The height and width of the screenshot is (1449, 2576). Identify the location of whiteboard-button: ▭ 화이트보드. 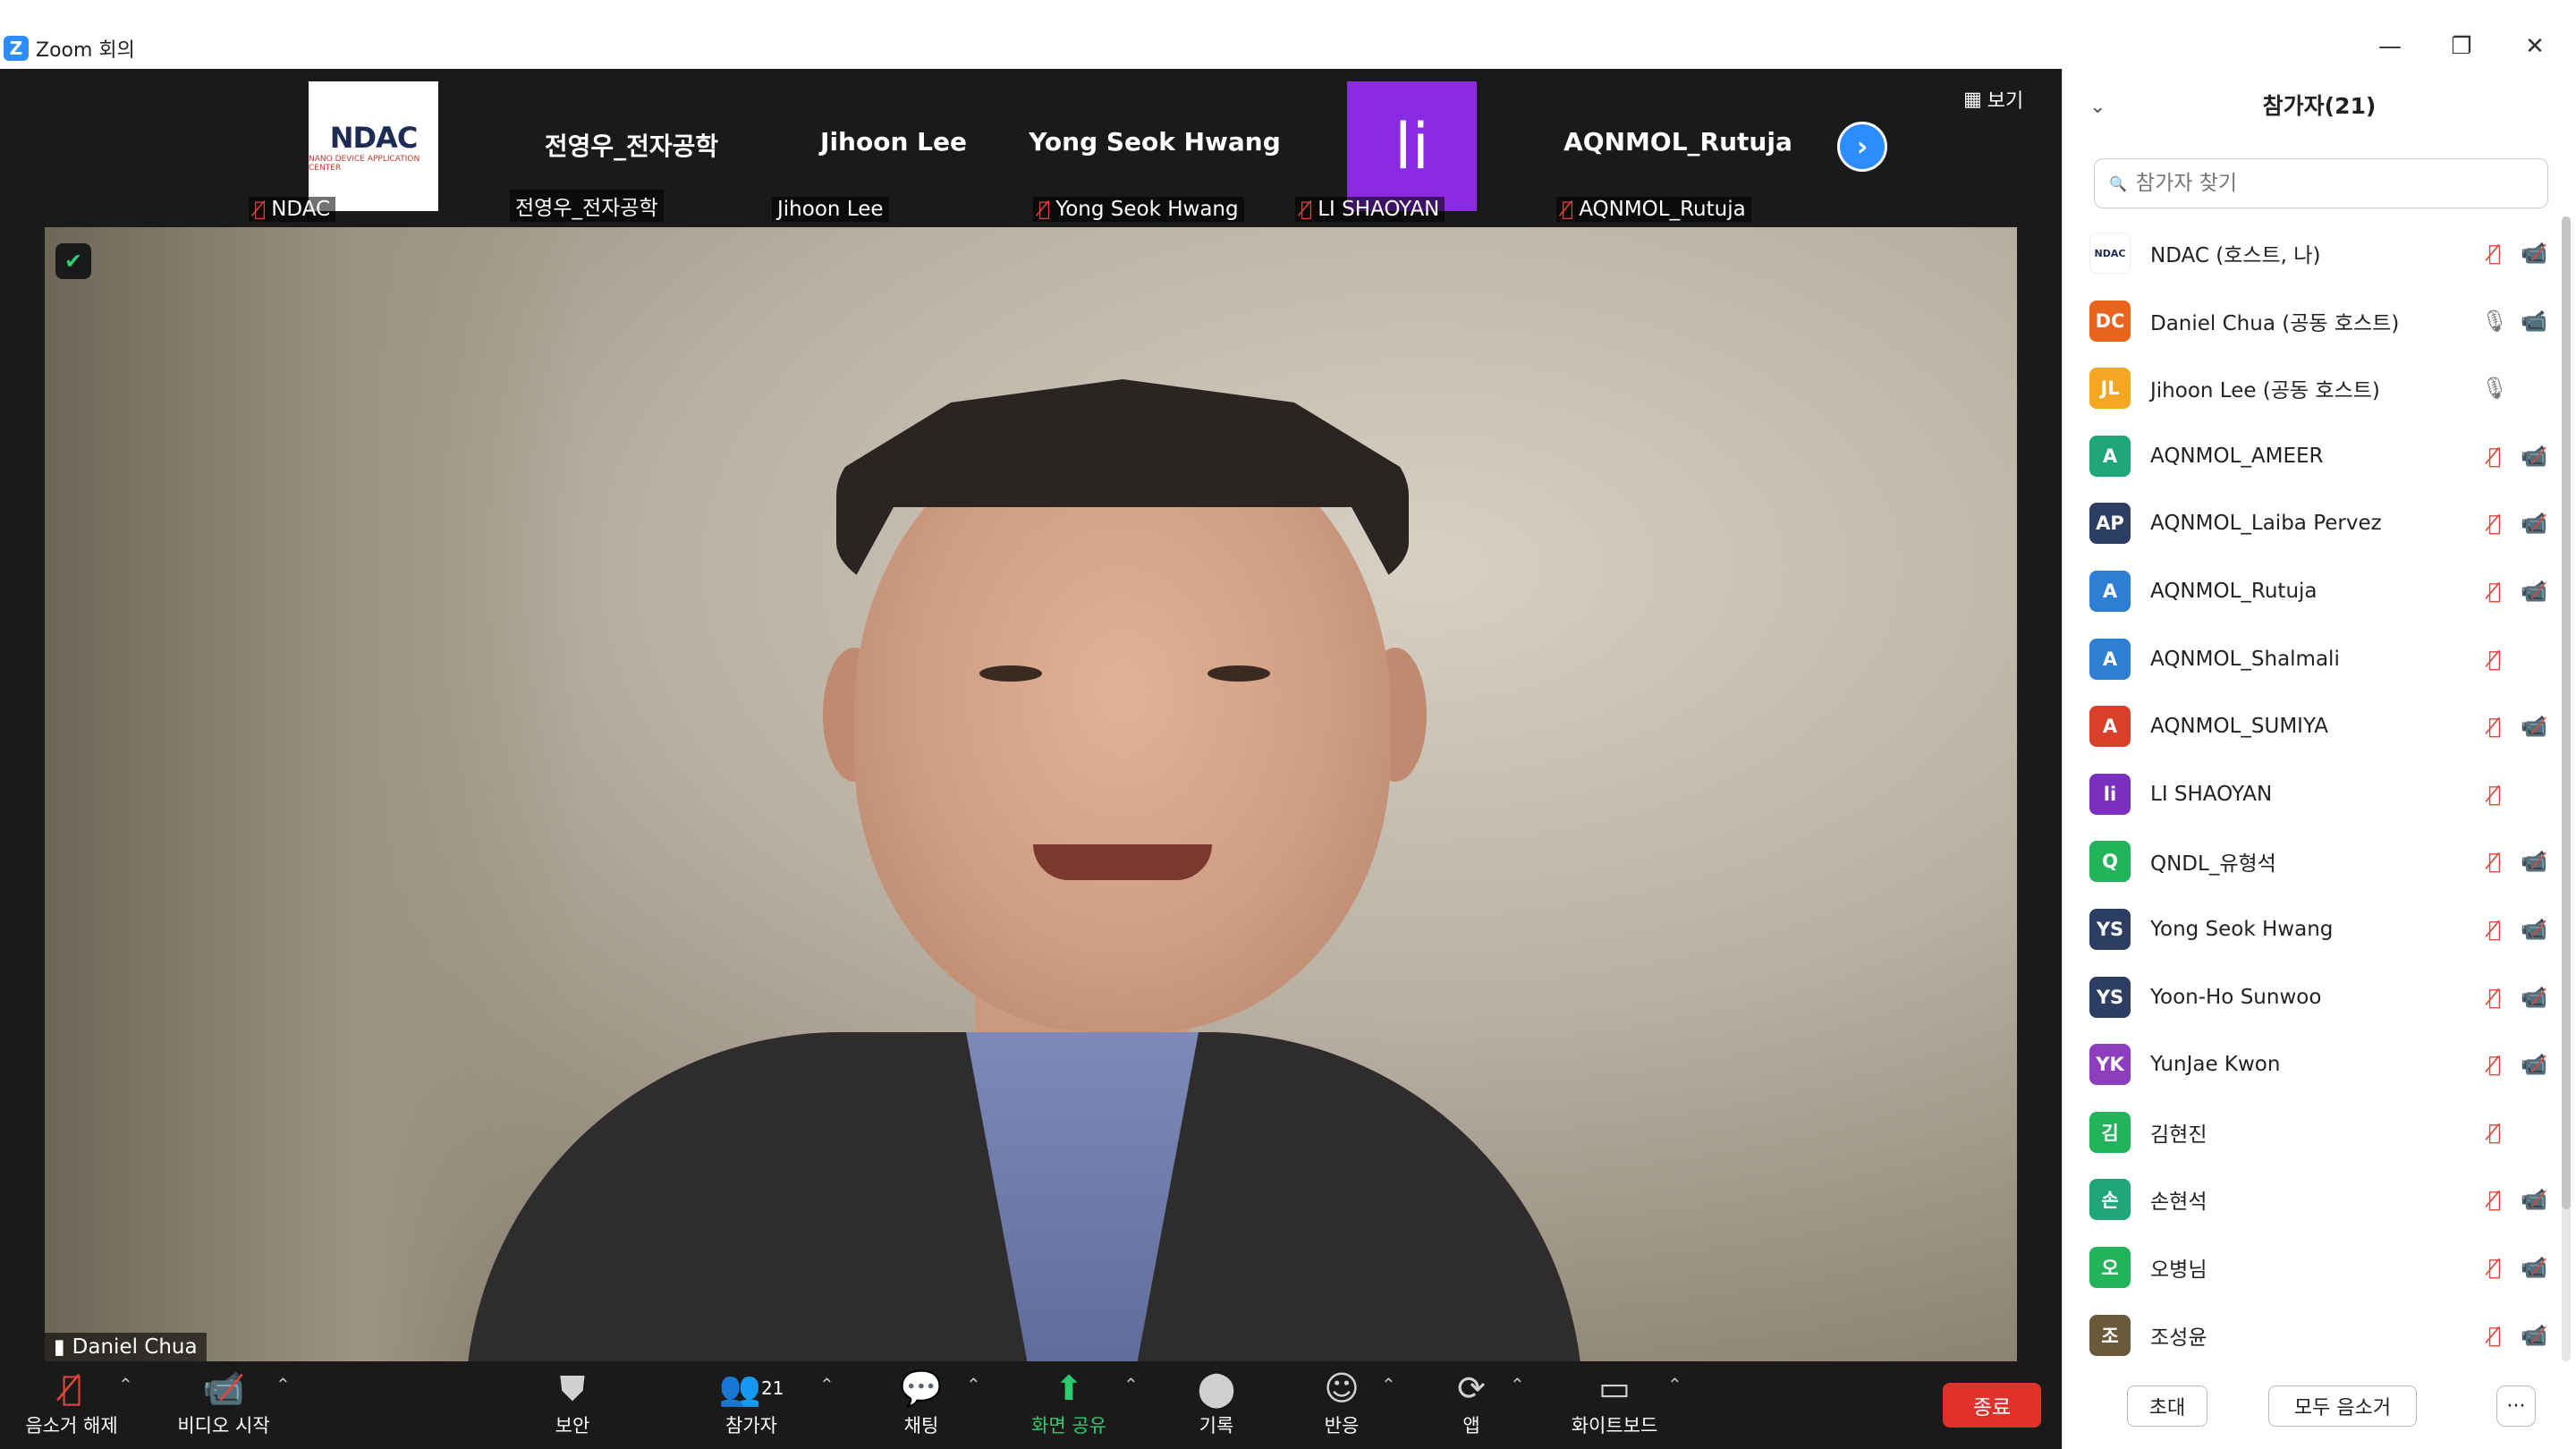
(1614, 1406).